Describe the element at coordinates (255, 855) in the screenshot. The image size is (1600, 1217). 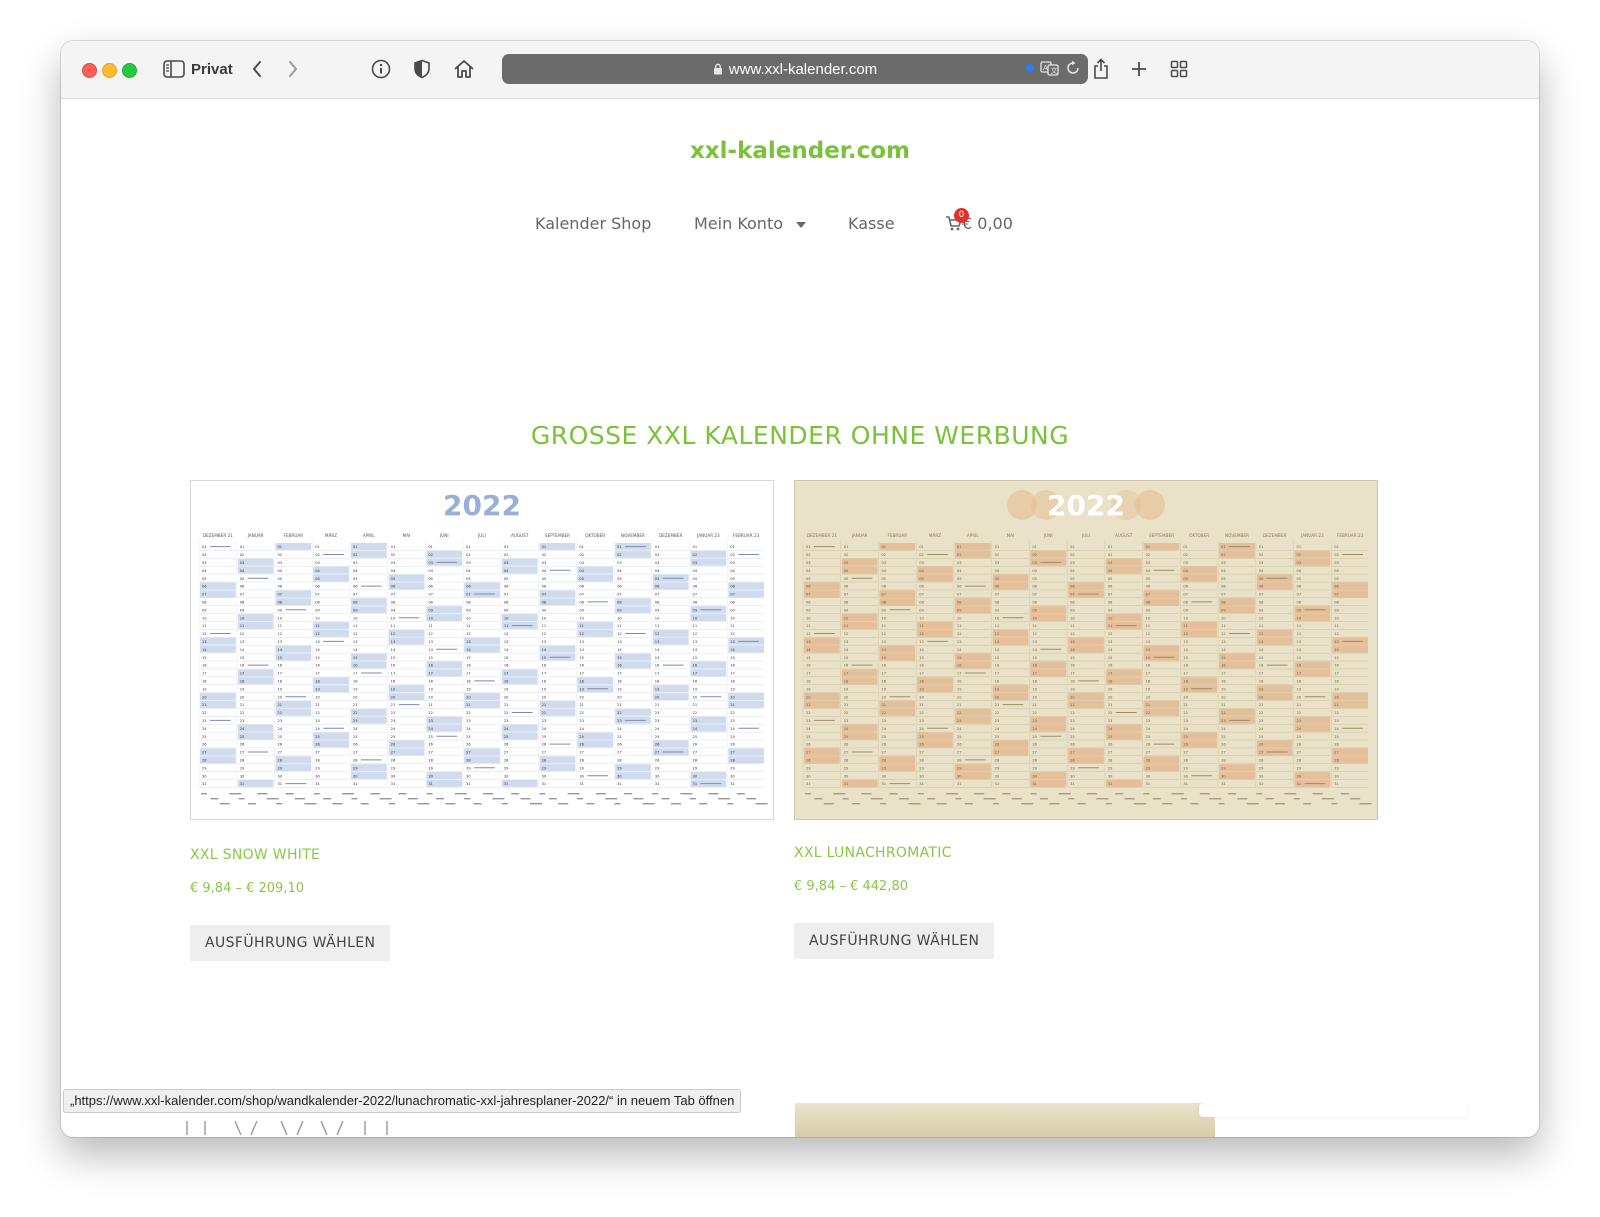
I see `product-title: XXL SNOW WHITE` at that location.